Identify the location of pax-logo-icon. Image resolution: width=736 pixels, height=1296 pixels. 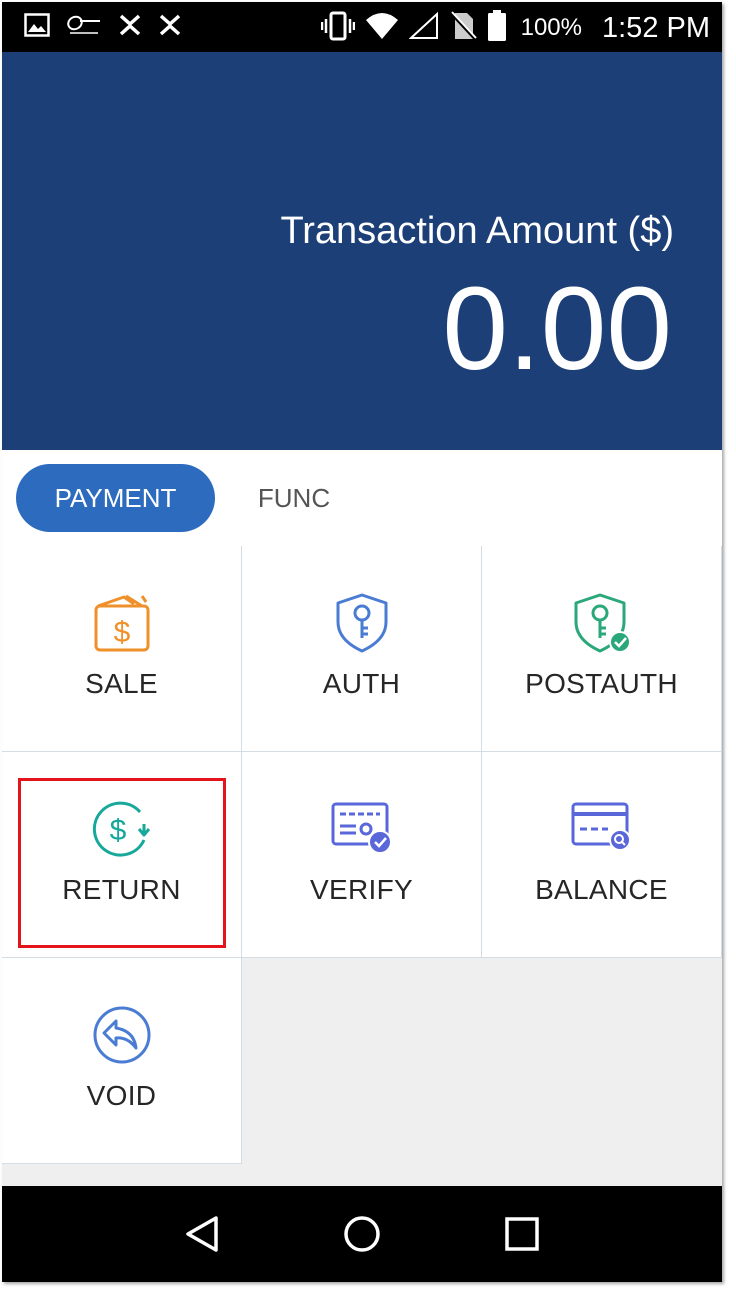
(84, 27).